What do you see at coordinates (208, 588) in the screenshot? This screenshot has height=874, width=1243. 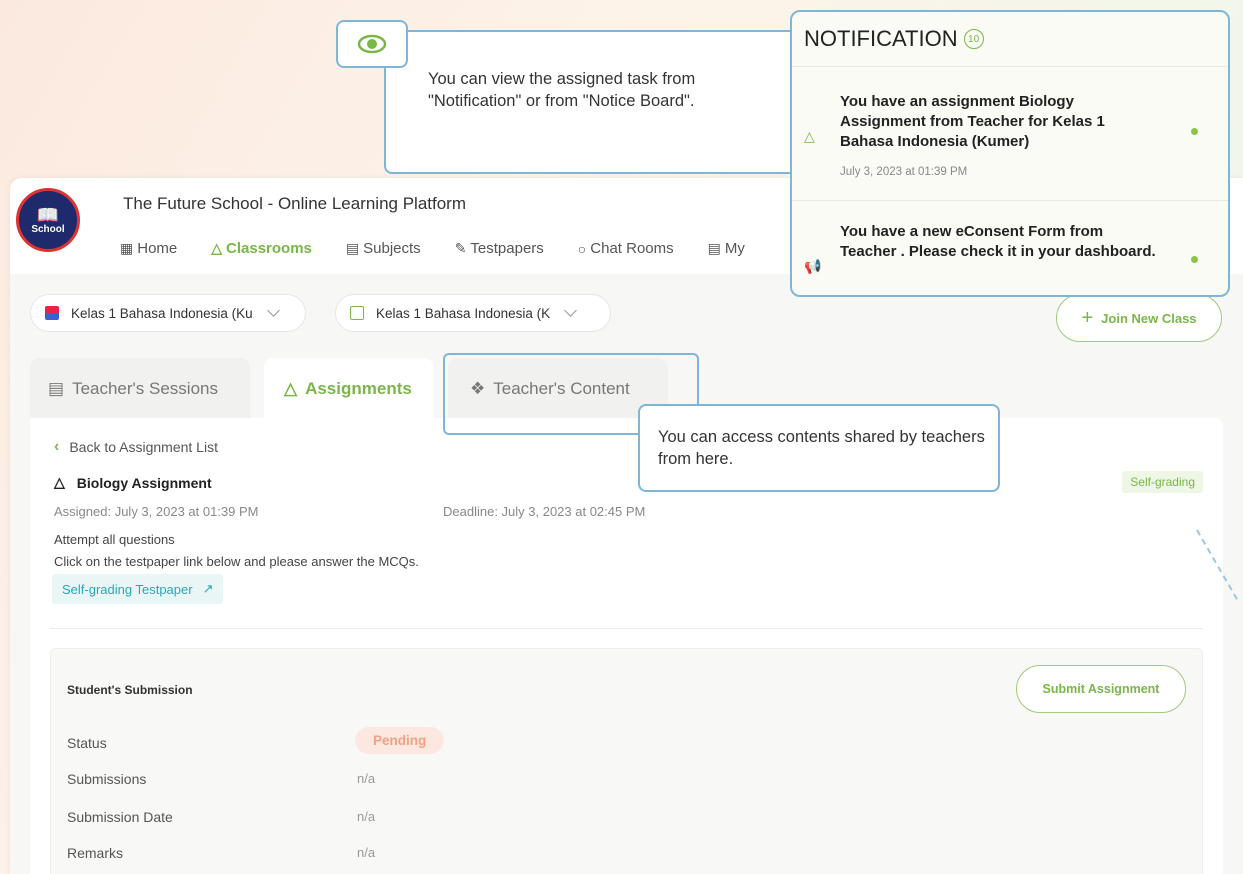 I see `external-link-icon: ↗` at bounding box center [208, 588].